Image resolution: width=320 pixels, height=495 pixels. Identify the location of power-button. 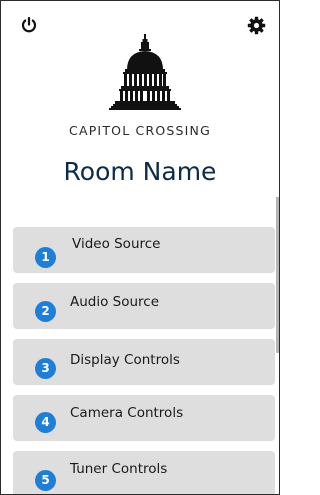
(29, 25).